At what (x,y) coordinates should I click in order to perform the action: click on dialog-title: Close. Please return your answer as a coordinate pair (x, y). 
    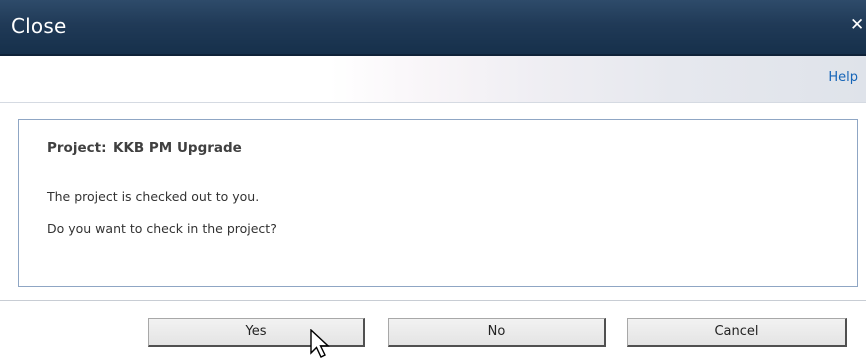
    Looking at the image, I should click on (39, 26).